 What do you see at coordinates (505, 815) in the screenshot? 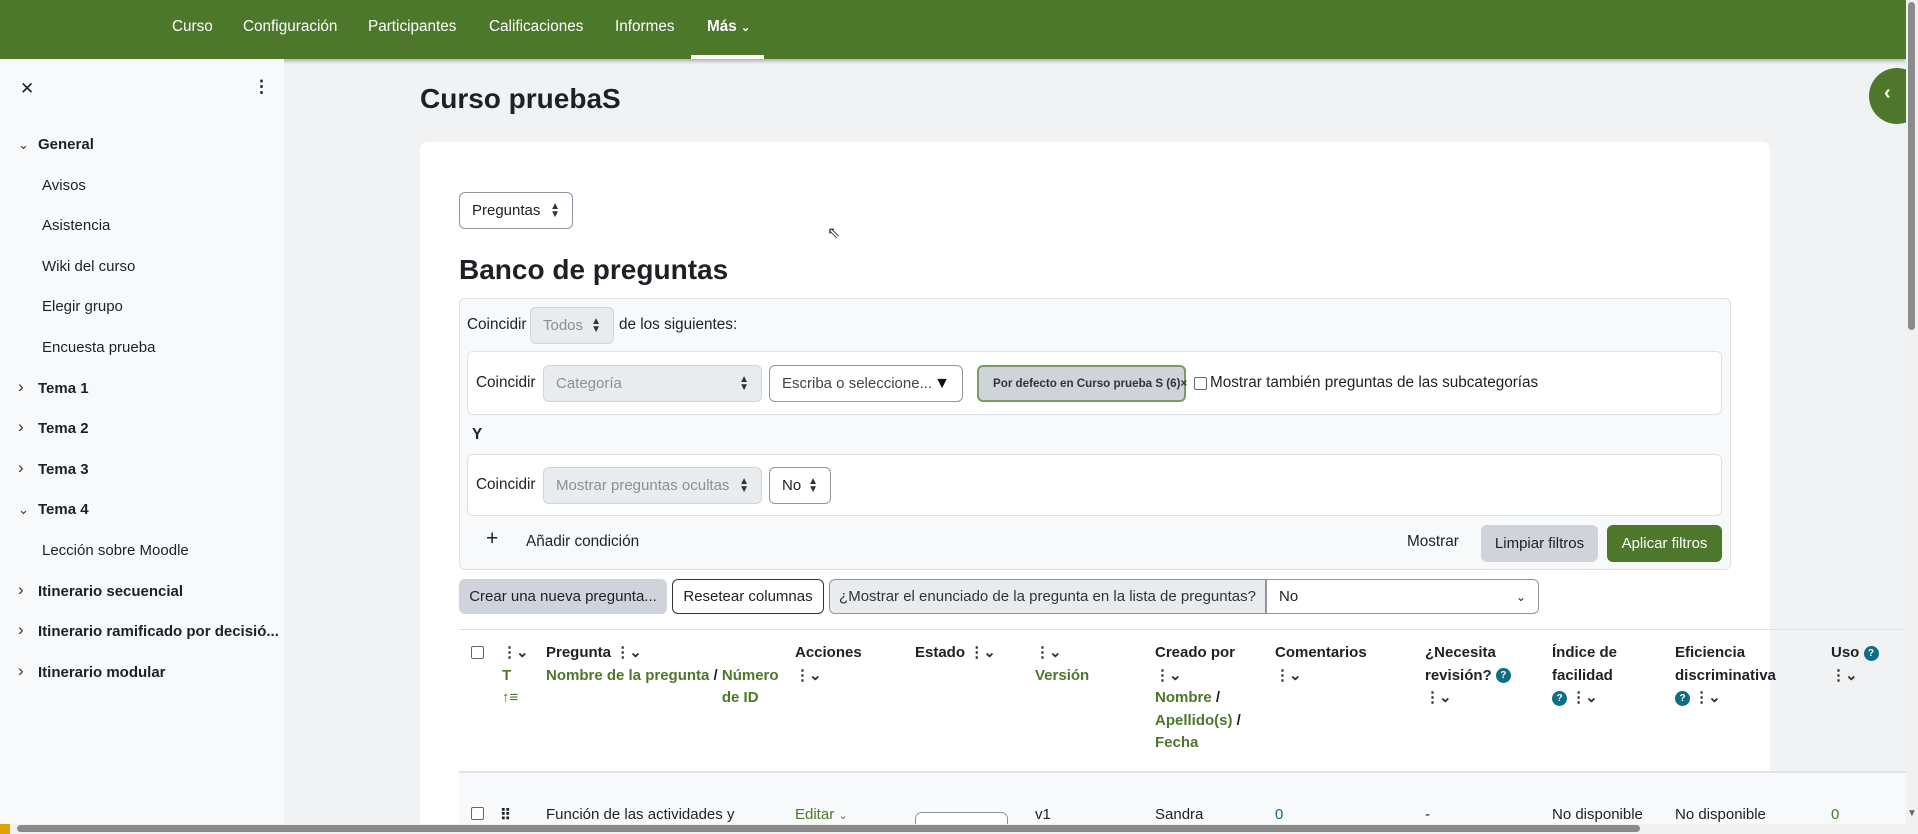
I see `drag-handle-icon: ⠿` at bounding box center [505, 815].